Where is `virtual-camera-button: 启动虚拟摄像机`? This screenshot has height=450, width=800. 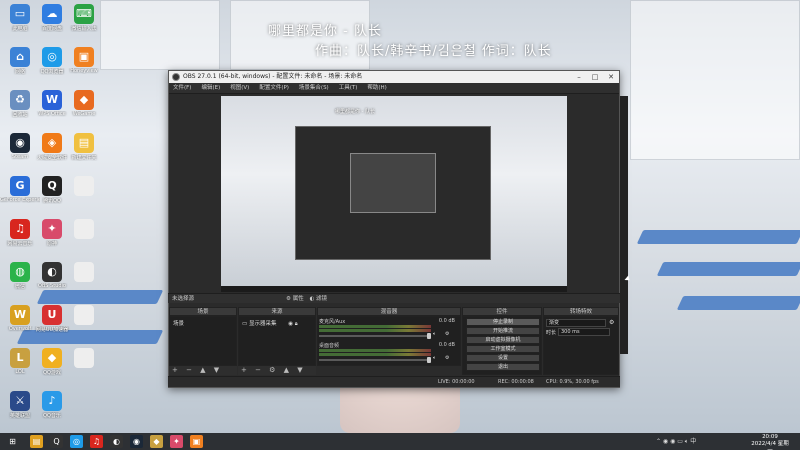
virtual-camera-button: 启动虚拟摄像机 is located at coordinates (503, 340).